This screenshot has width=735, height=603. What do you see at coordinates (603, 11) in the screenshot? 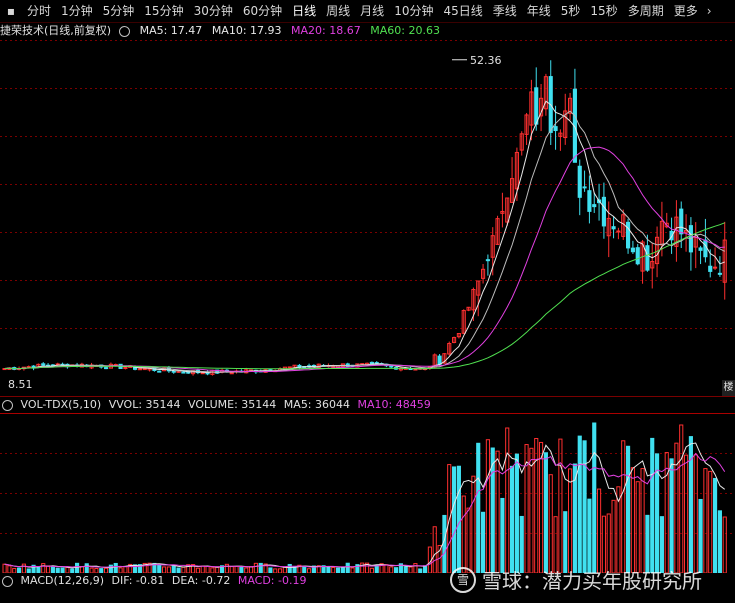
I see `tab-14: 15秒` at bounding box center [603, 11].